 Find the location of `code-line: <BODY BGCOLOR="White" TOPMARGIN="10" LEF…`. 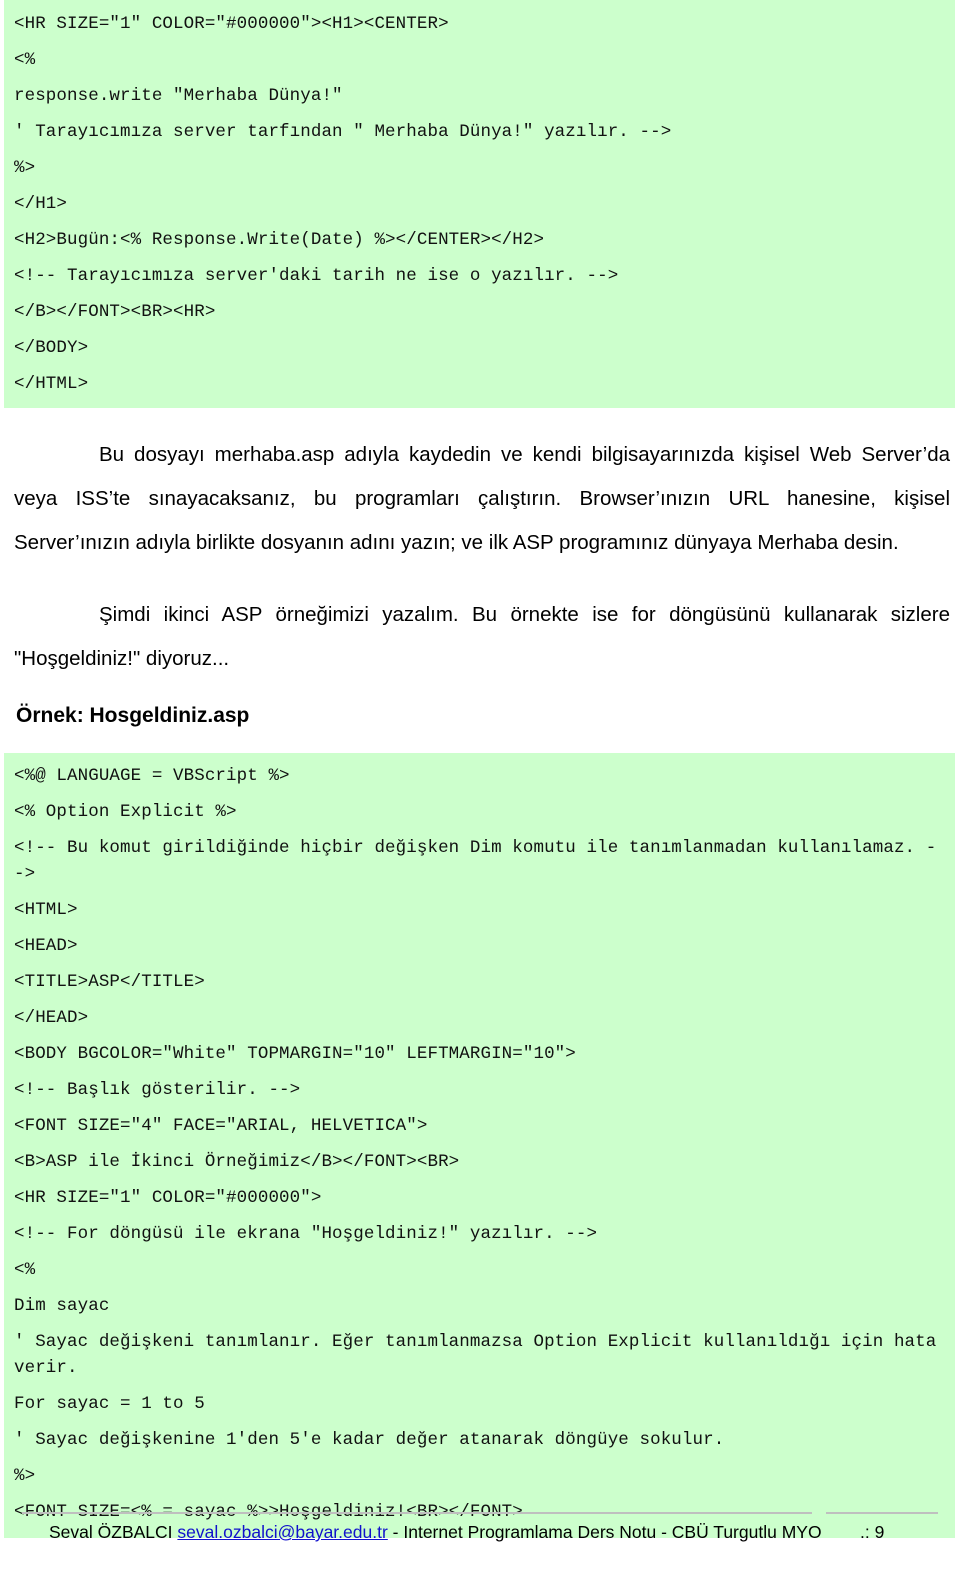

code-line: <BODY BGCOLOR="White" TOPMARGIN="10" LEF… is located at coordinates (295, 1054).